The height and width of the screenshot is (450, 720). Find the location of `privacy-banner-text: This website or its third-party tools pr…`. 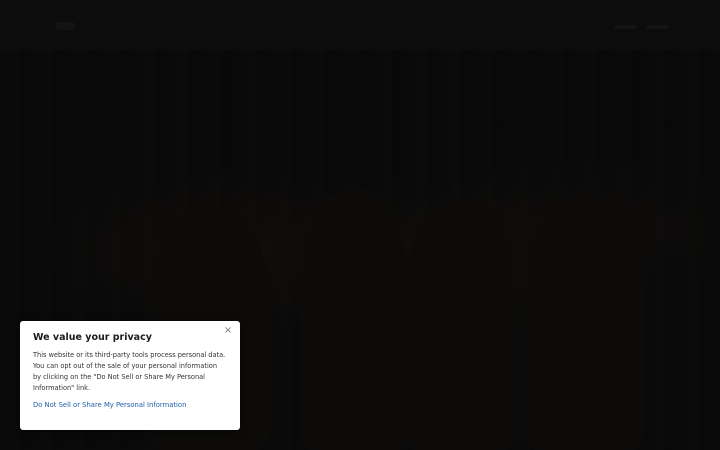

privacy-banner-text: This website or its third-party tools pr… is located at coordinates (129, 371).